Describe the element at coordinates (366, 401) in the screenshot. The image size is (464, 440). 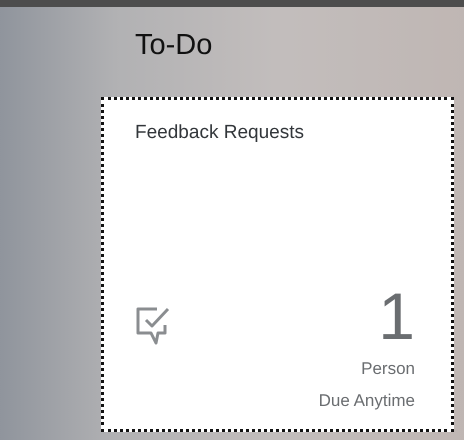
I see `tile-footer: Due Anytime` at that location.